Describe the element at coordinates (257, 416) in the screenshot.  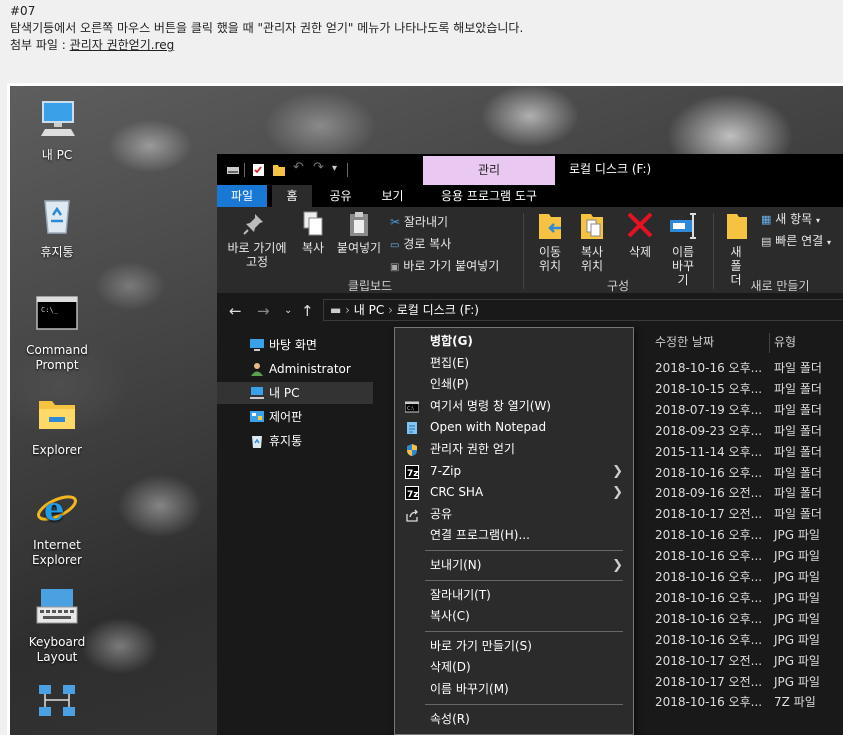
I see `control-panel-icon` at that location.